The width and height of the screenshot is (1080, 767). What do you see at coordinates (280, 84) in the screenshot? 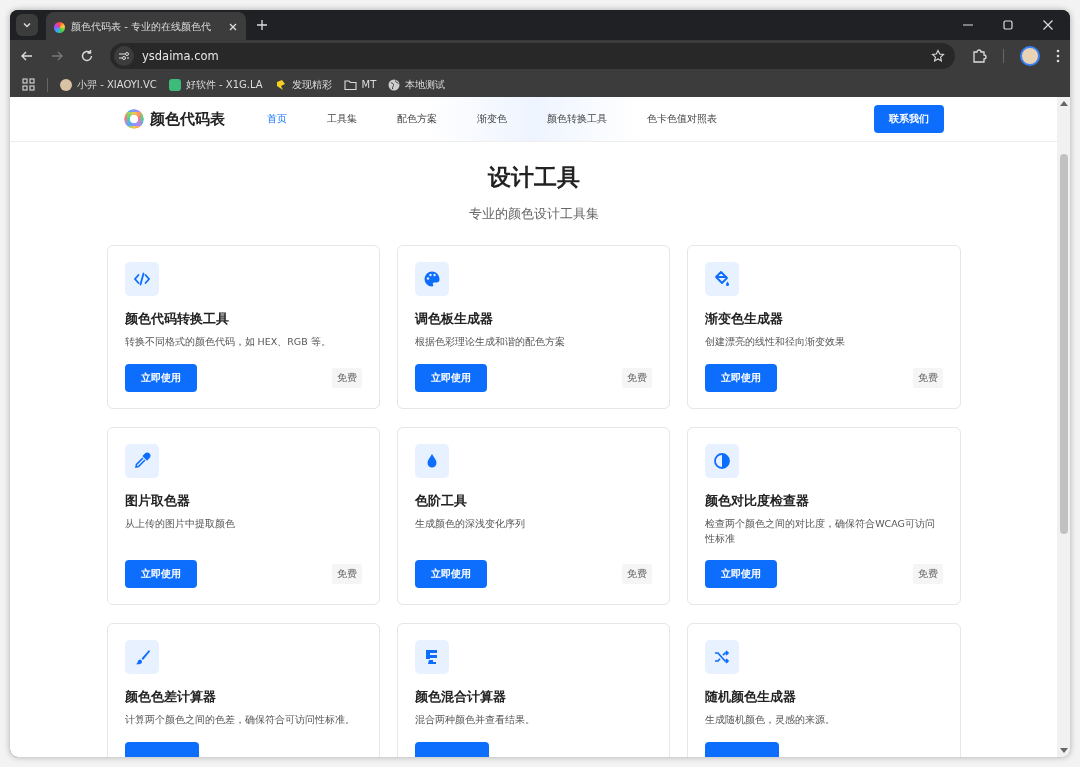
I see `spark-icon` at bounding box center [280, 84].